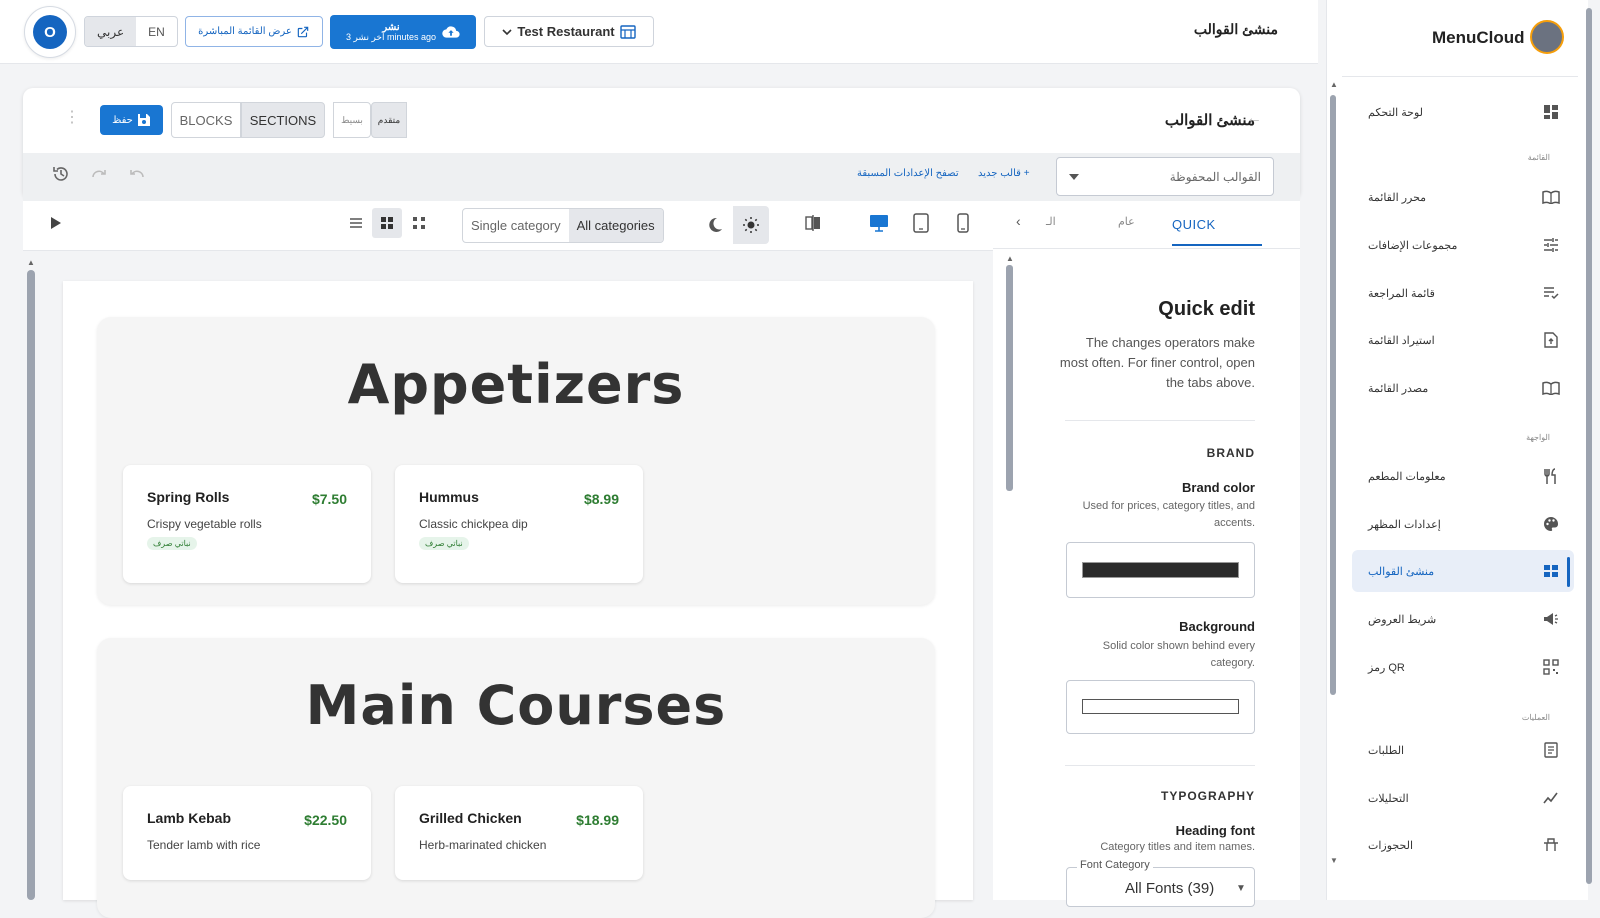  What do you see at coordinates (1018, 221) in the screenshot?
I see `chevron-left-icon: ‹` at bounding box center [1018, 221].